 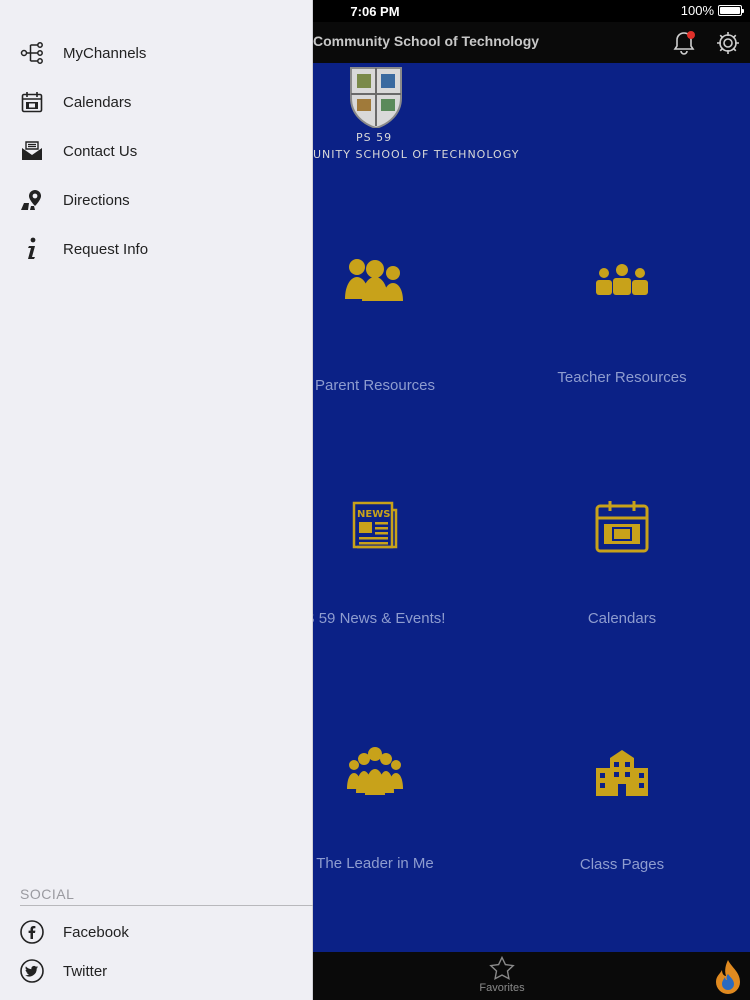 I want to click on settings-gear-icon, so click(x=728, y=43).